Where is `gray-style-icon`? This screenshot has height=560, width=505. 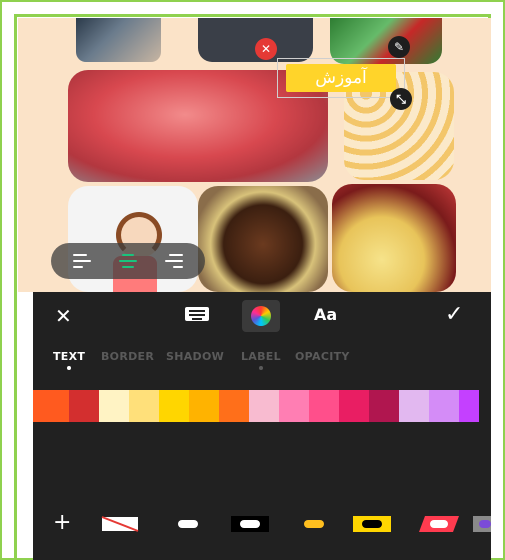 gray-style-icon is located at coordinates (482, 524).